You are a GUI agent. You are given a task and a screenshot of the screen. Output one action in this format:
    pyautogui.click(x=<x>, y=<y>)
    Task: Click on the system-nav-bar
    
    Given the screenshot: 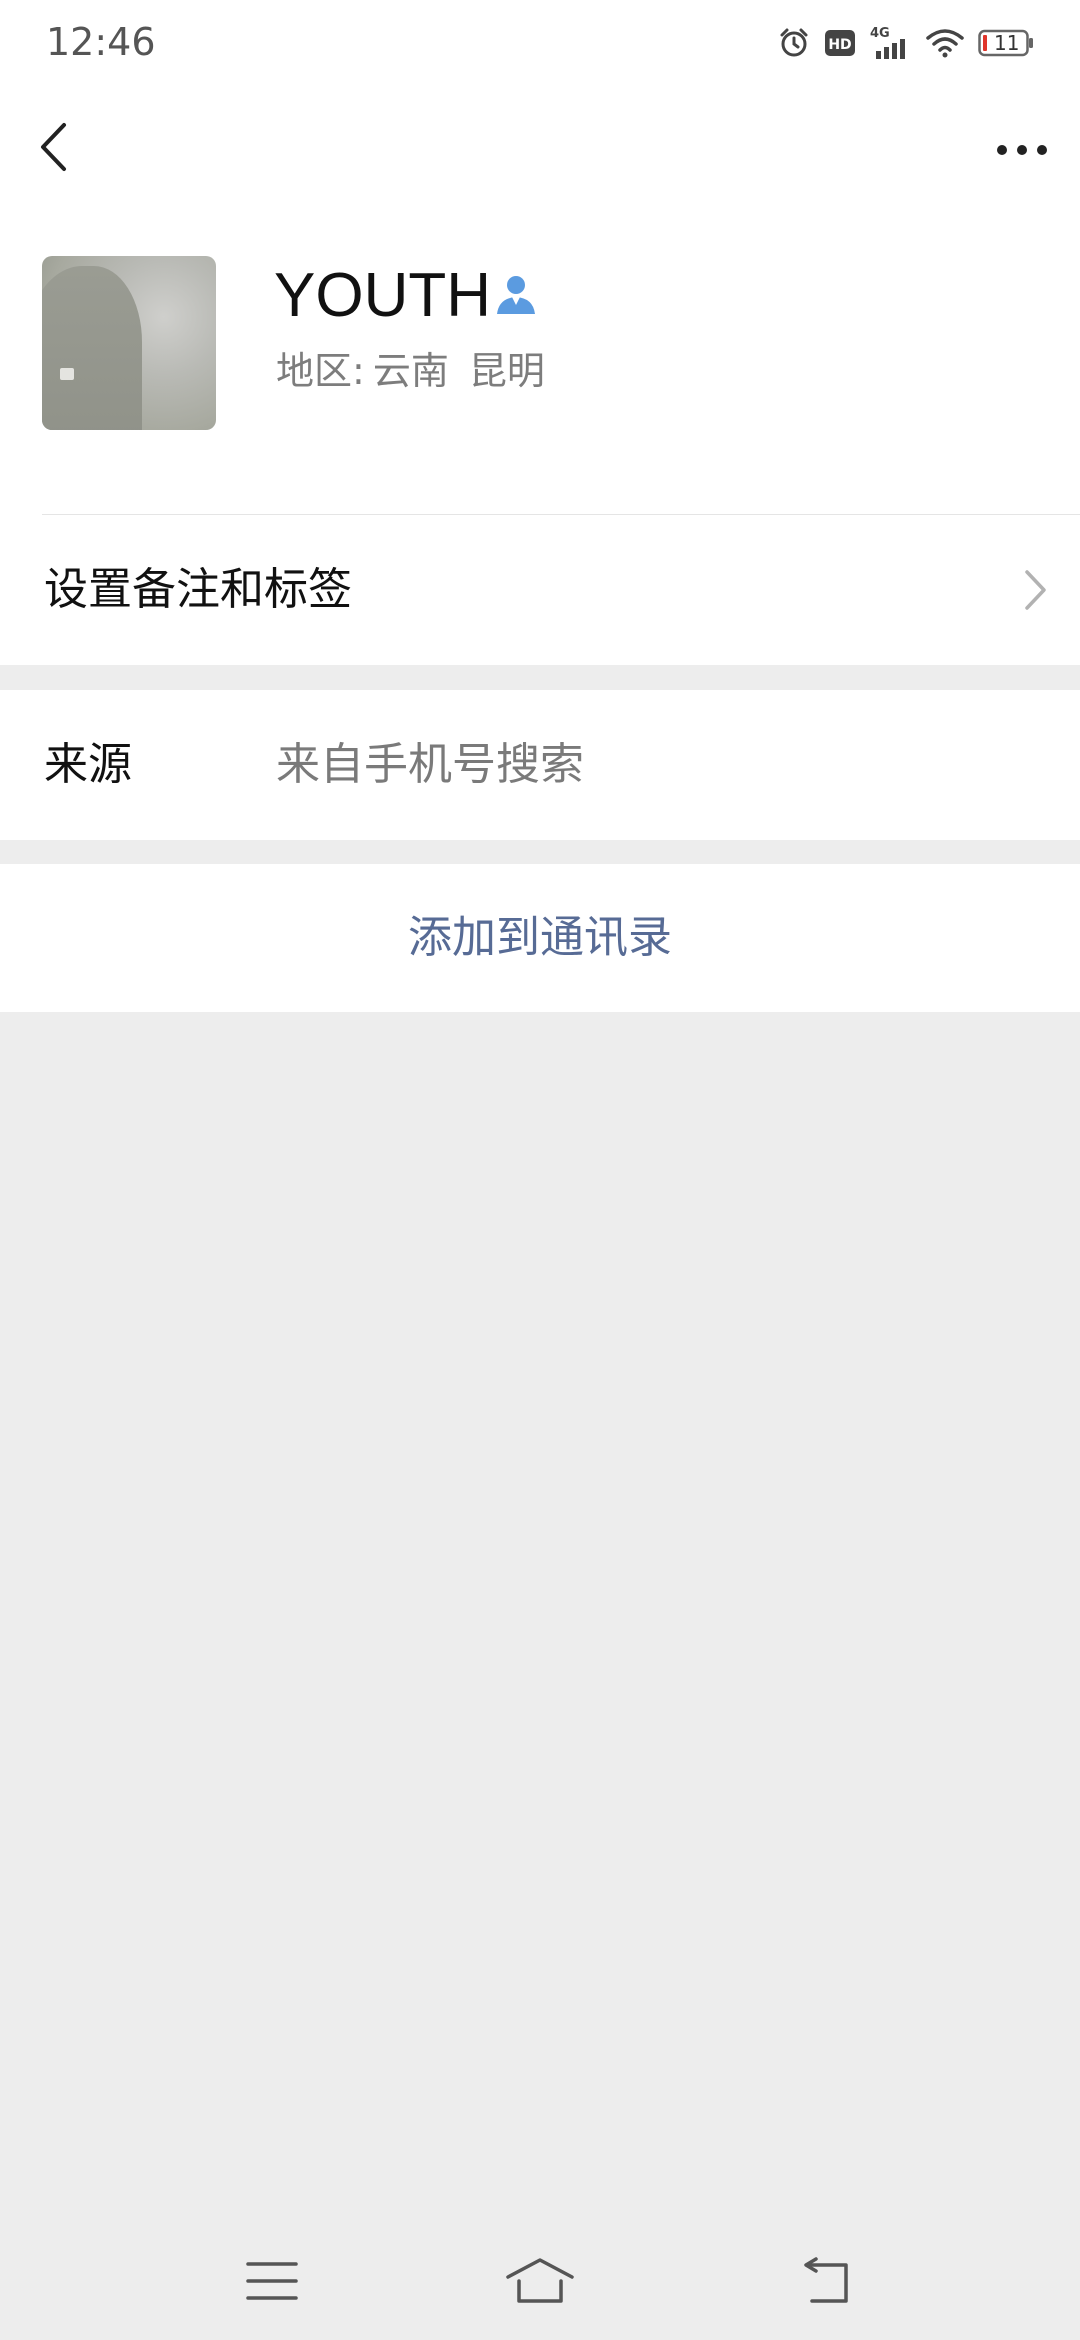 What is the action you would take?
    pyautogui.click(x=540, y=2290)
    